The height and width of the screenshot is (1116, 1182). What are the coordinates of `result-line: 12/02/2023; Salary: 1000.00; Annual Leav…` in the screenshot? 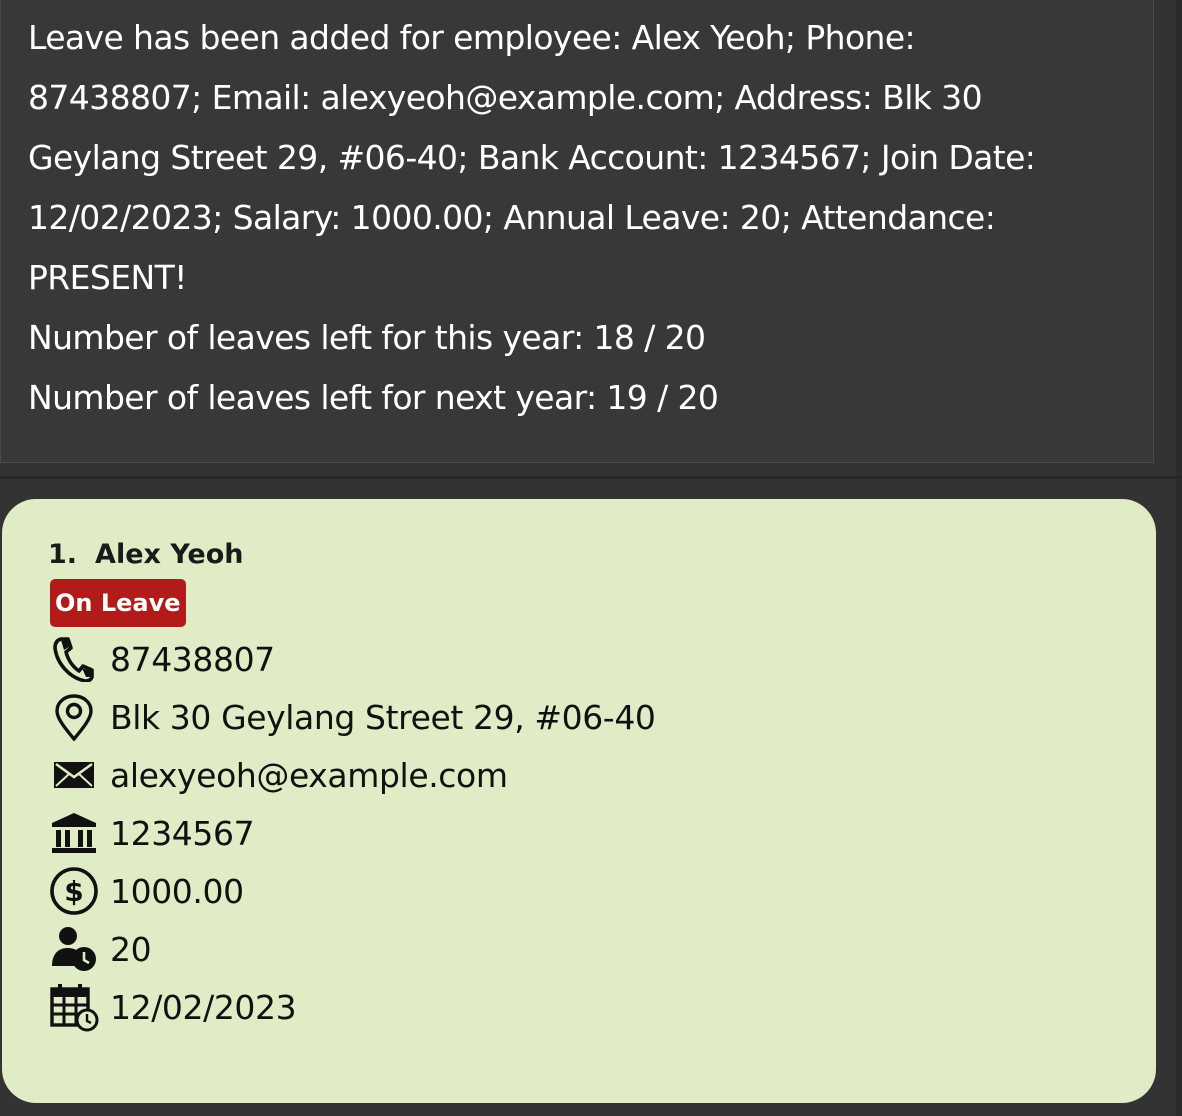 It's located at (512, 217).